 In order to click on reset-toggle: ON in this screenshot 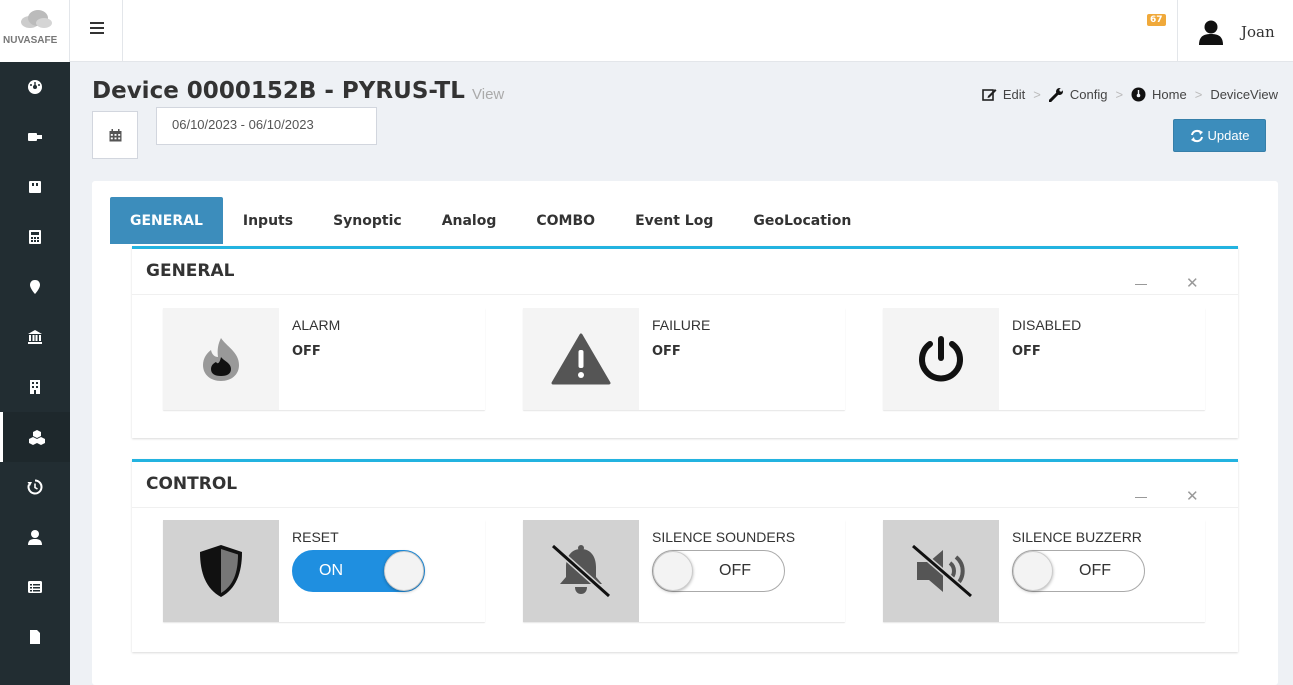, I will do `click(358, 571)`.